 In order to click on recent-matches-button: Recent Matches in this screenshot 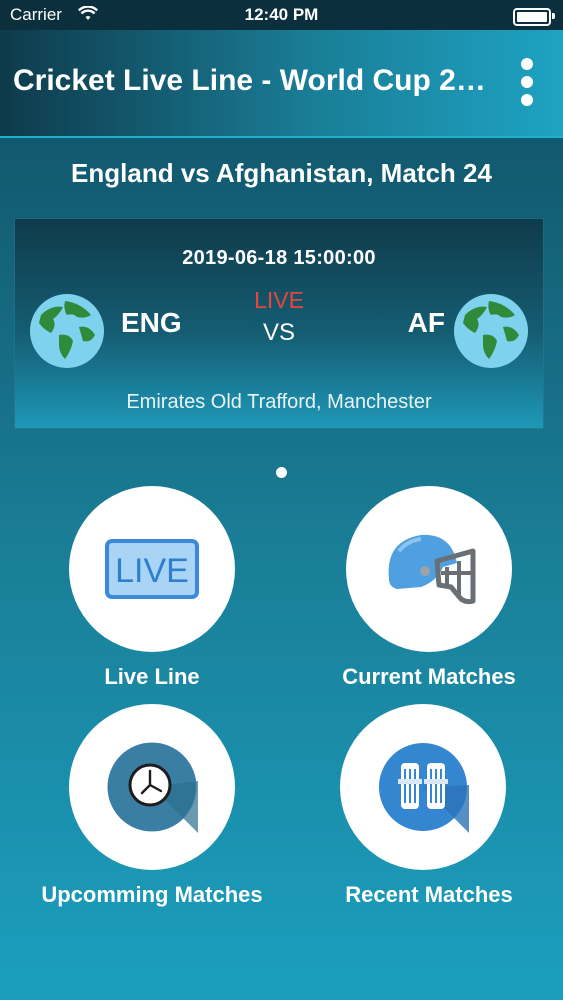, I will do `click(423, 806)`.